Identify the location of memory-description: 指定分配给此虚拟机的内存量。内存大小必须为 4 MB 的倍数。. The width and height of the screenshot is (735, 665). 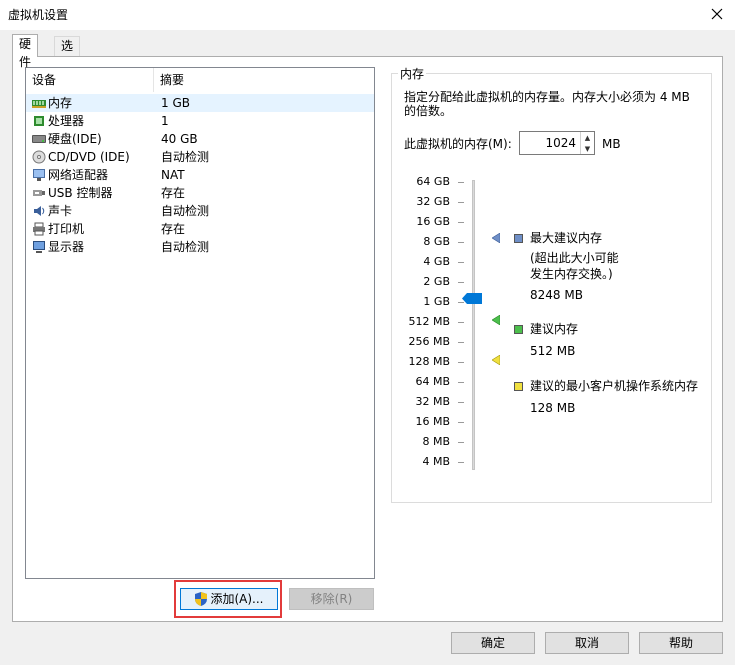
(547, 104).